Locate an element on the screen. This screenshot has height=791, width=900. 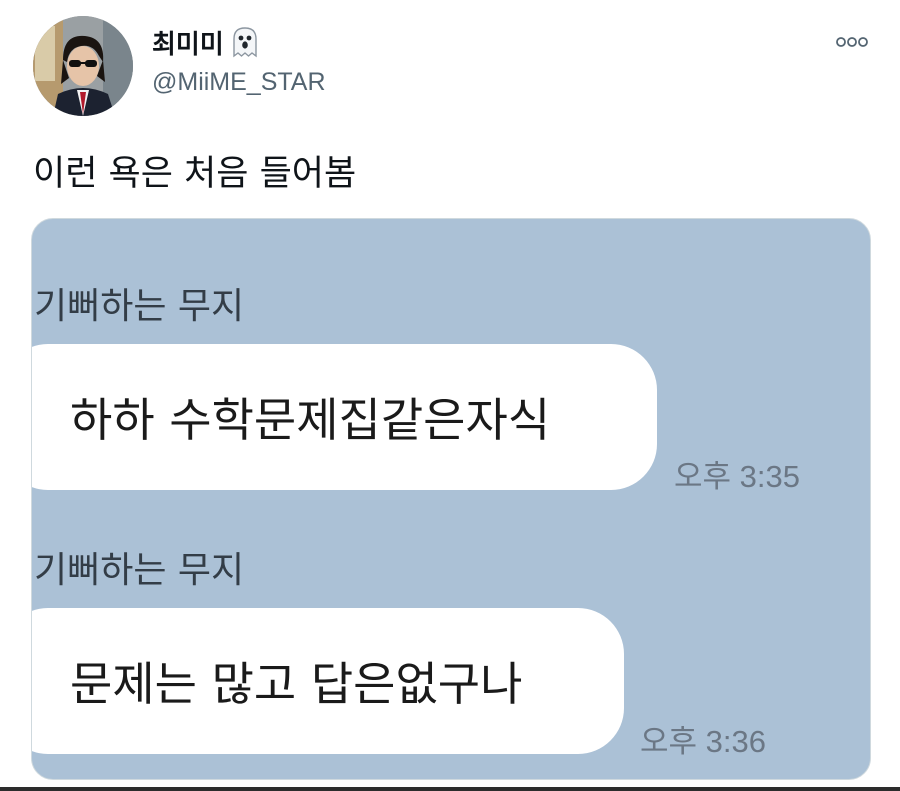
ghost-emoji-icon is located at coordinates (245, 42).